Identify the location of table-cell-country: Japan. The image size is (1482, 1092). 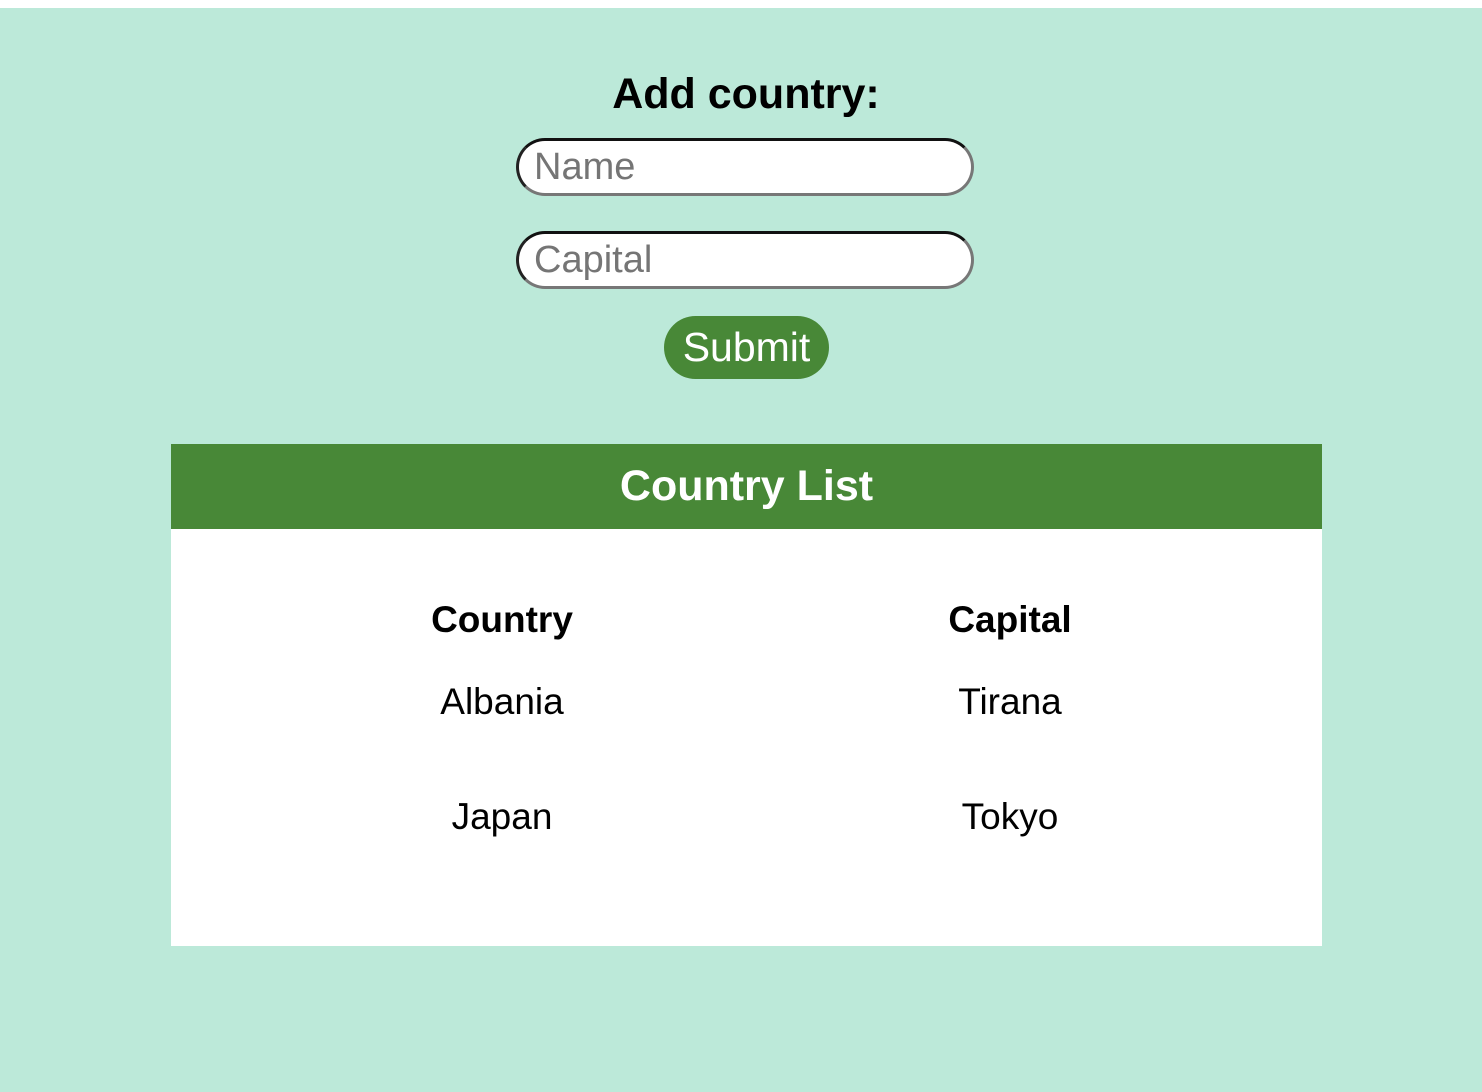
(502, 816).